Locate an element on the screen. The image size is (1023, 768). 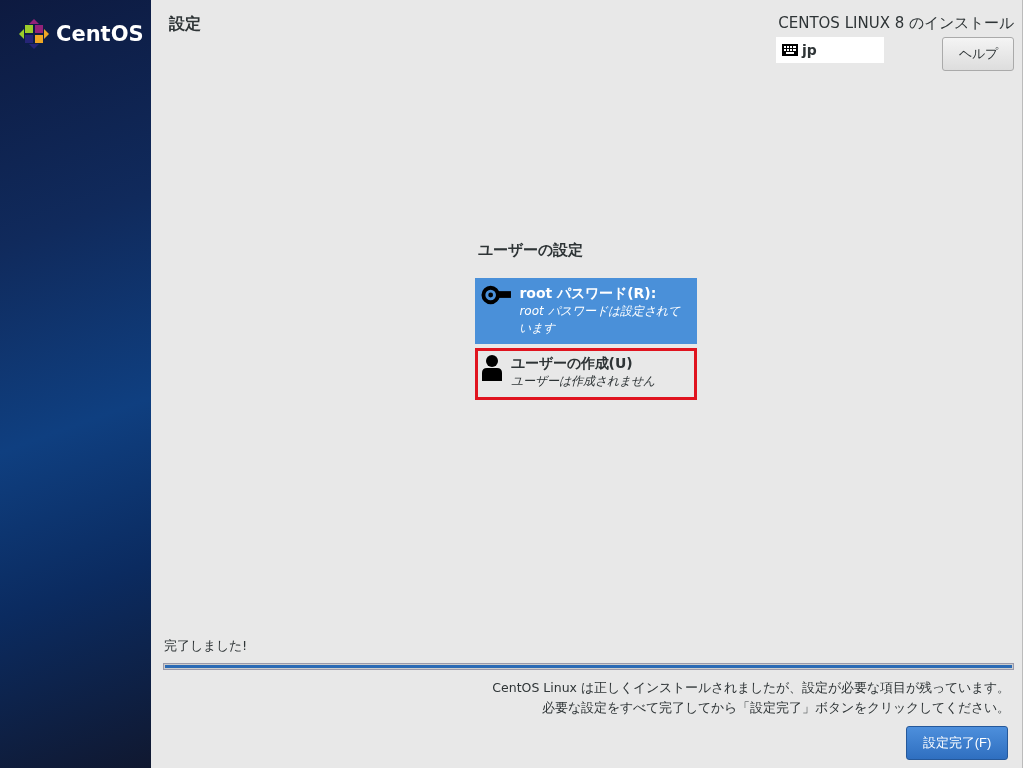
user-icon is located at coordinates (491, 368).